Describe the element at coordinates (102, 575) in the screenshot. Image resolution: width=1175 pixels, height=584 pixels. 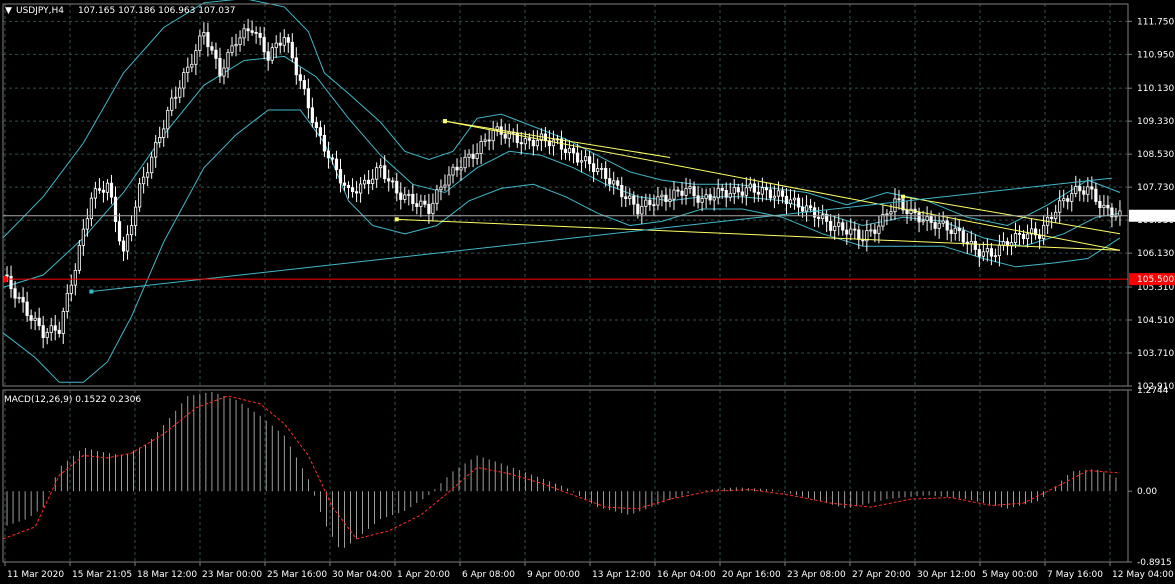
I see `time-tick-label: 15 Mar 21:05` at that location.